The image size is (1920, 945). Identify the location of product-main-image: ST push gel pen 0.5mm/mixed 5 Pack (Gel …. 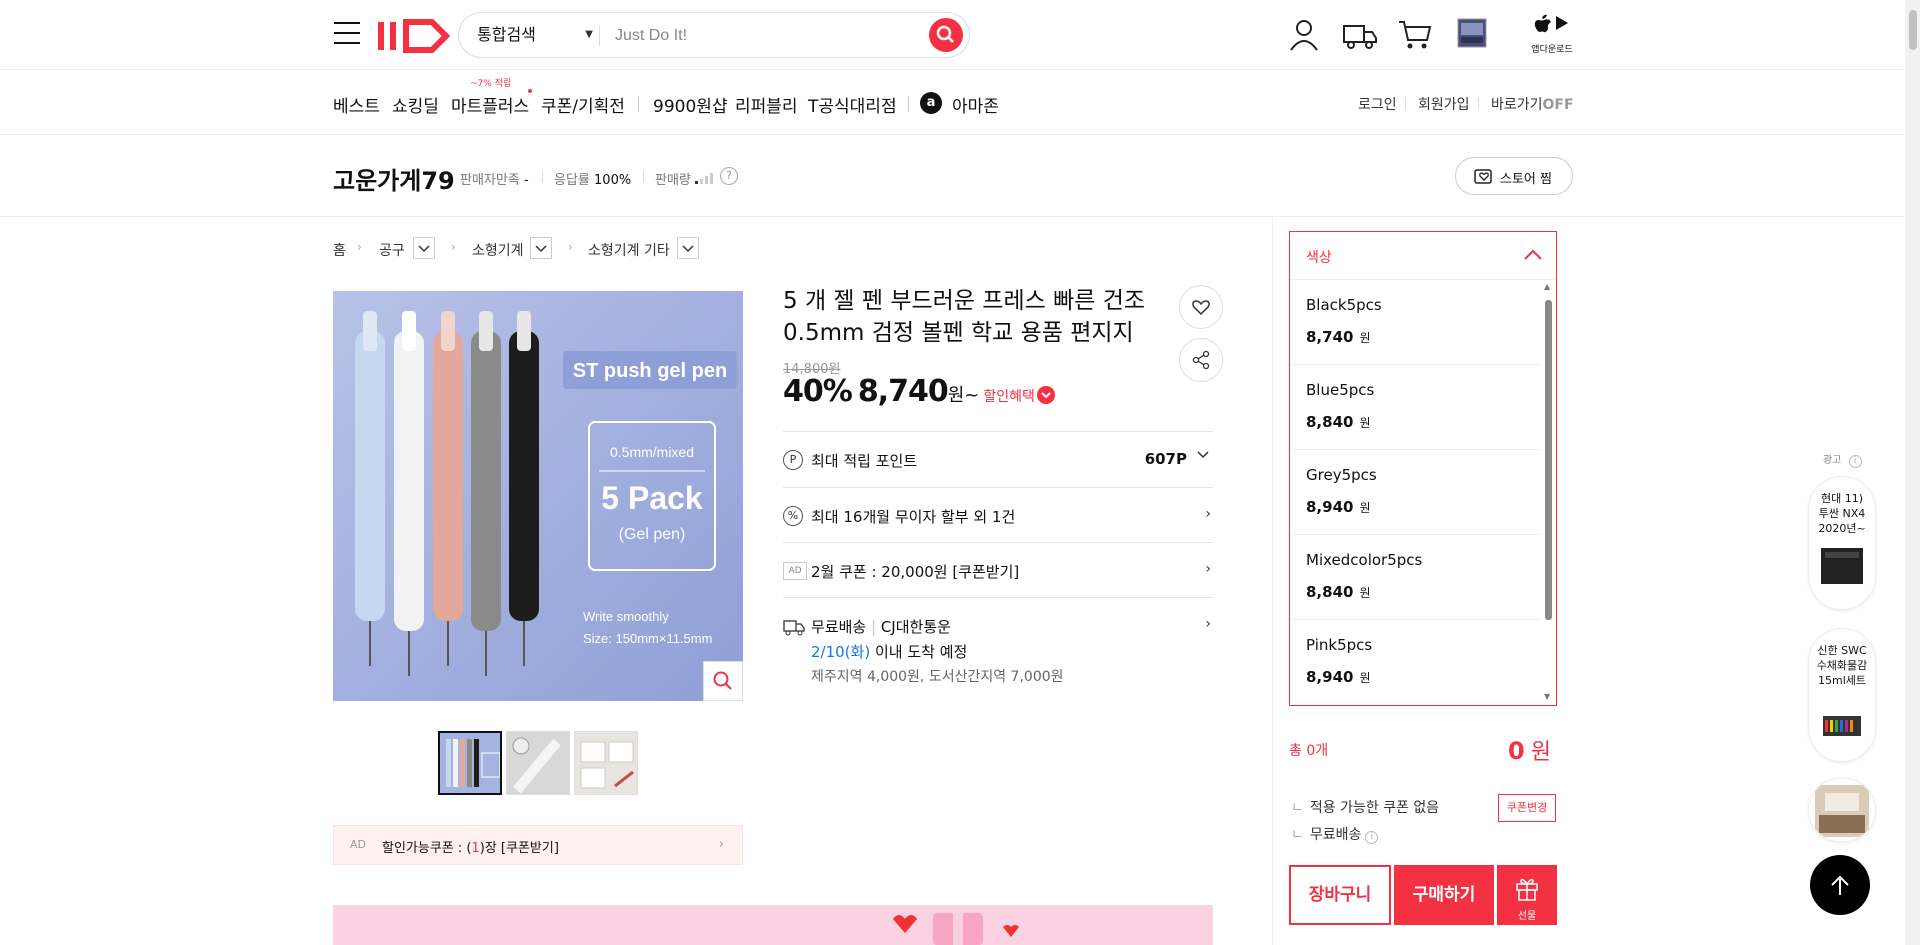
(538, 496).